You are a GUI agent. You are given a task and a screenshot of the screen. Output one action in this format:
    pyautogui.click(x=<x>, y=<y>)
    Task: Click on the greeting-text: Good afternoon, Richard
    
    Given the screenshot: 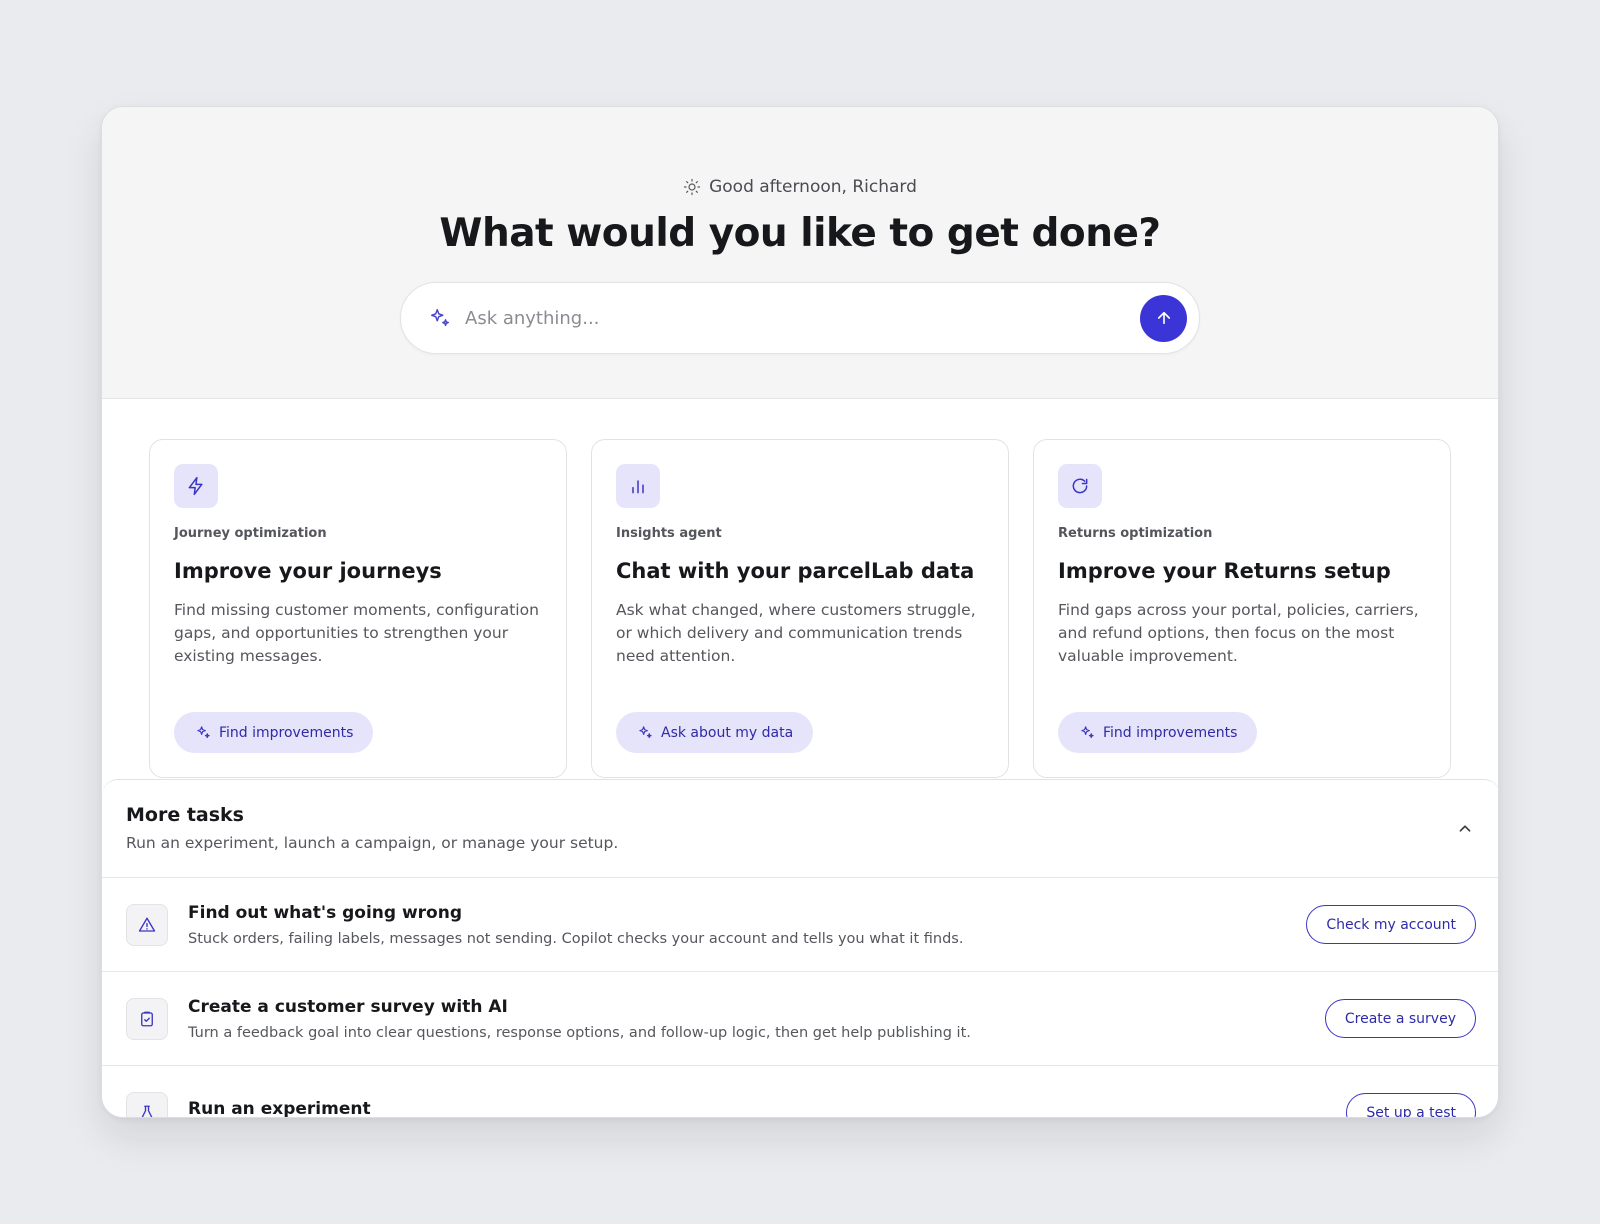 What is the action you would take?
    pyautogui.click(x=813, y=187)
    